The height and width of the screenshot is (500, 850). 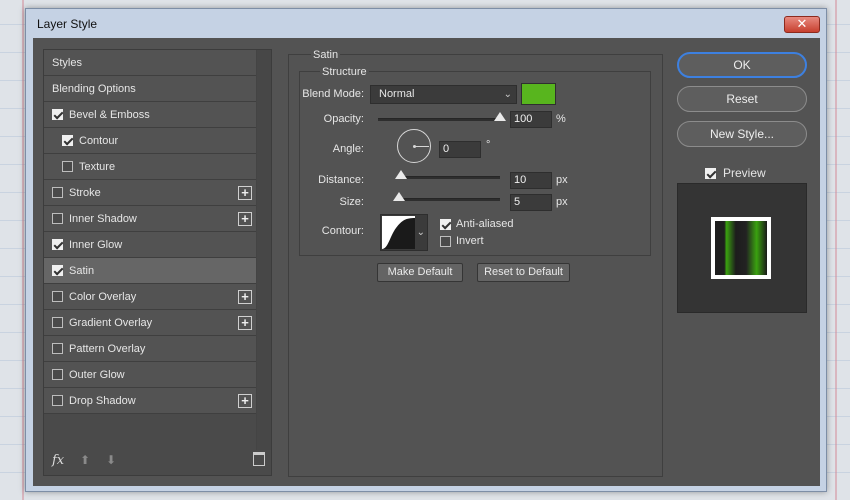 What do you see at coordinates (67, 62) in the screenshot?
I see `style-item-label: Styles` at bounding box center [67, 62].